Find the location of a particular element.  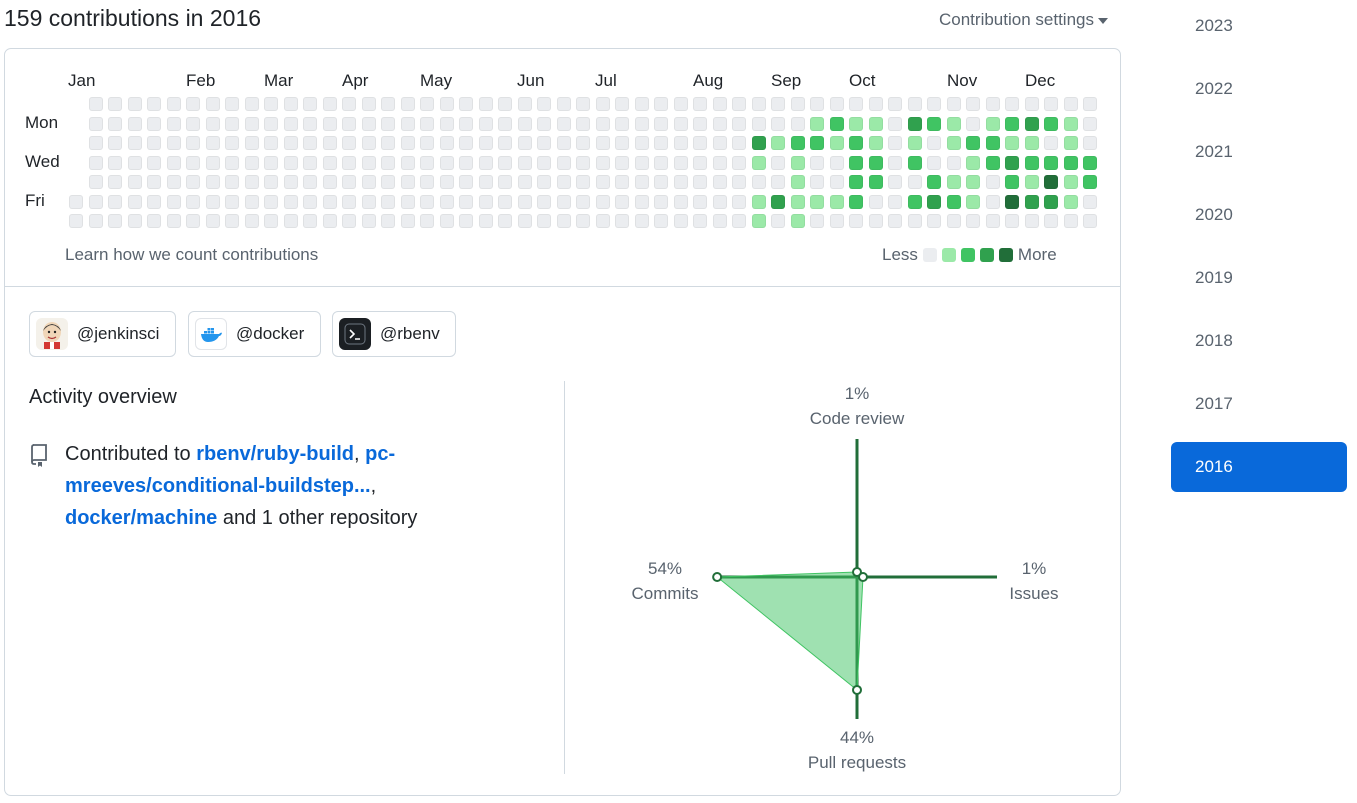

org-filter-docker: @docker is located at coordinates (254, 334).